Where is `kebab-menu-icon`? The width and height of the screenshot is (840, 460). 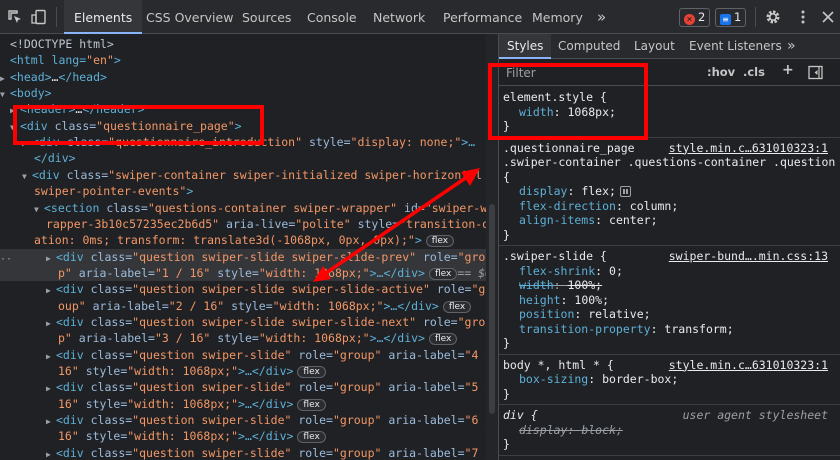
kebab-menu-icon is located at coordinates (803, 17).